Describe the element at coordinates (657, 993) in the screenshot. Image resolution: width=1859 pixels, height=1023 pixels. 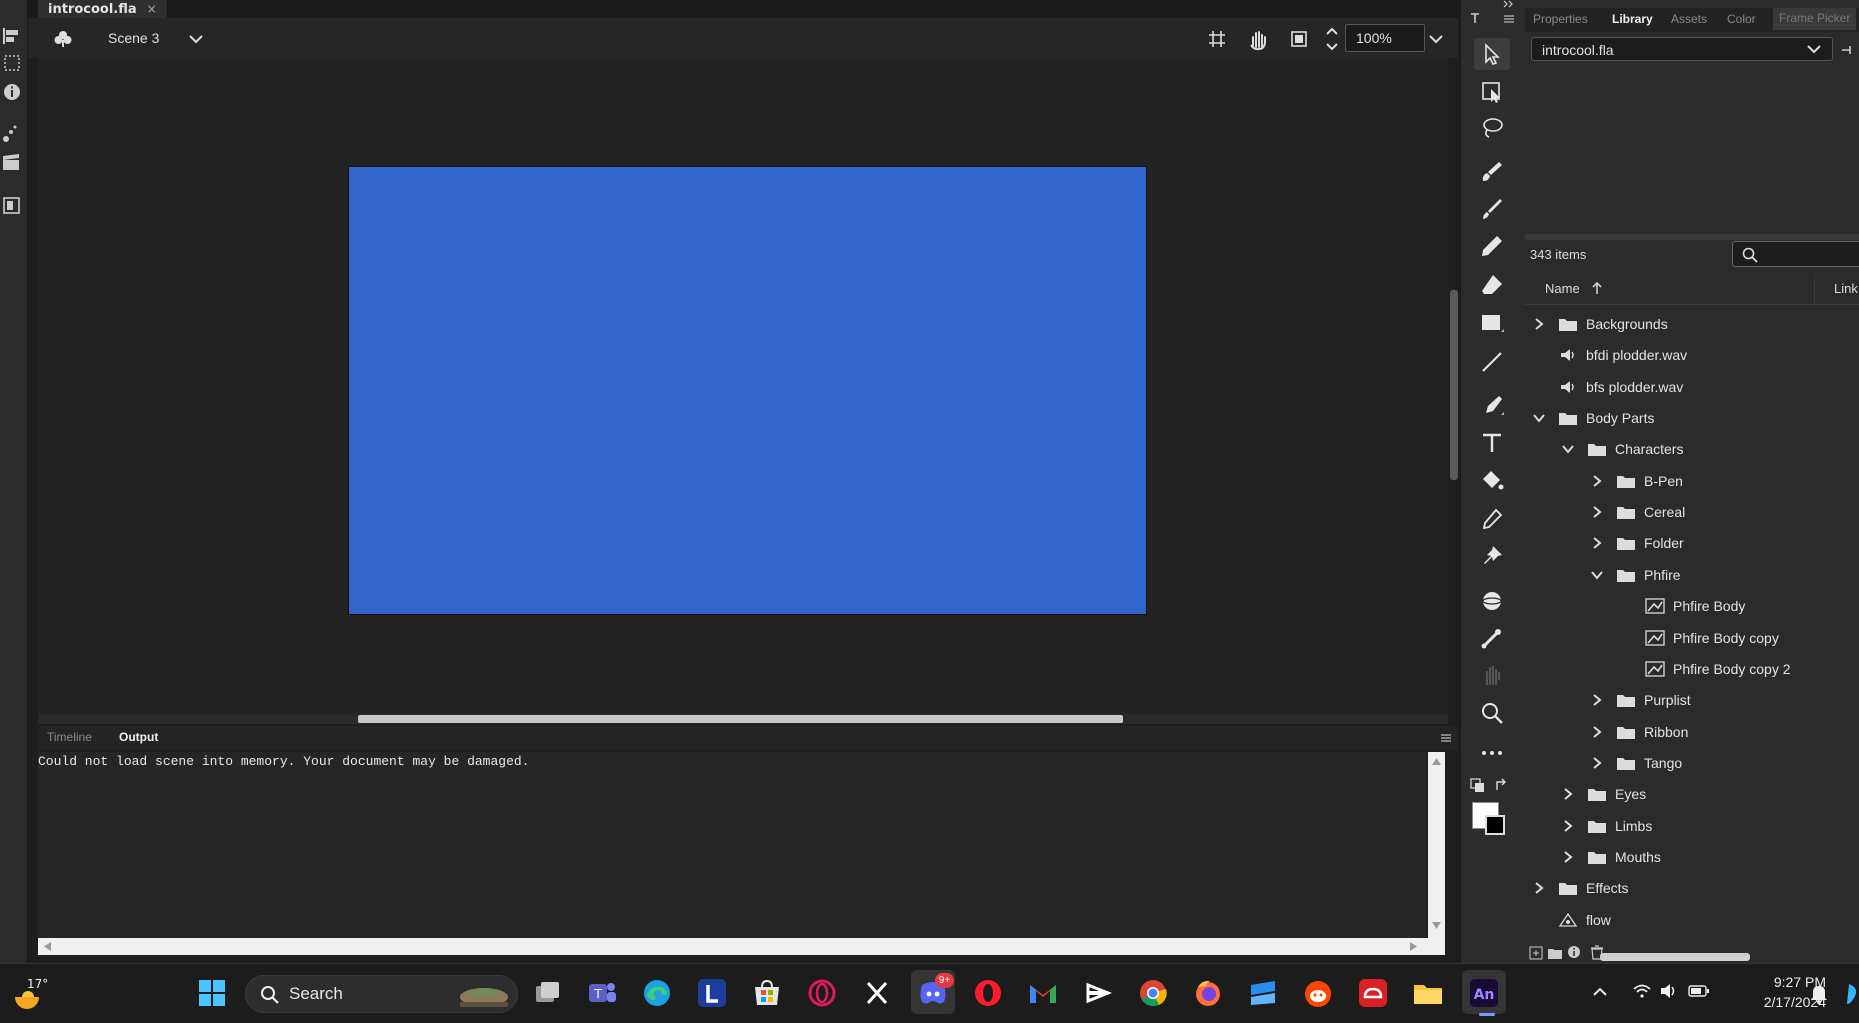
I see `edge-icon` at that location.